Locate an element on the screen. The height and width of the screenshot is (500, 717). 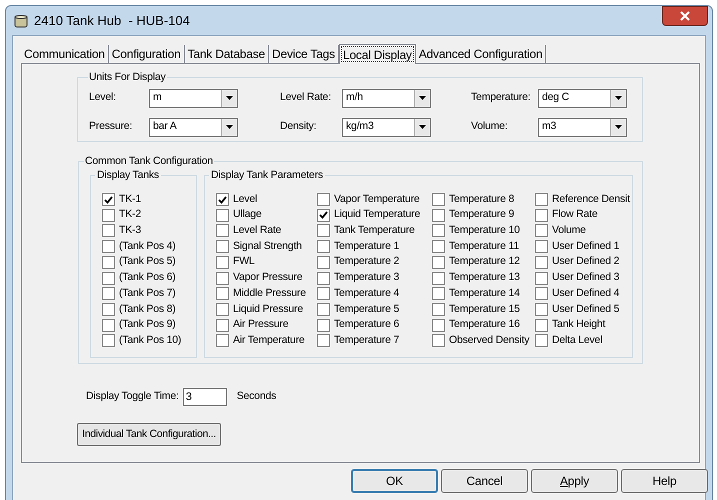
check-icon is located at coordinates (108, 200).